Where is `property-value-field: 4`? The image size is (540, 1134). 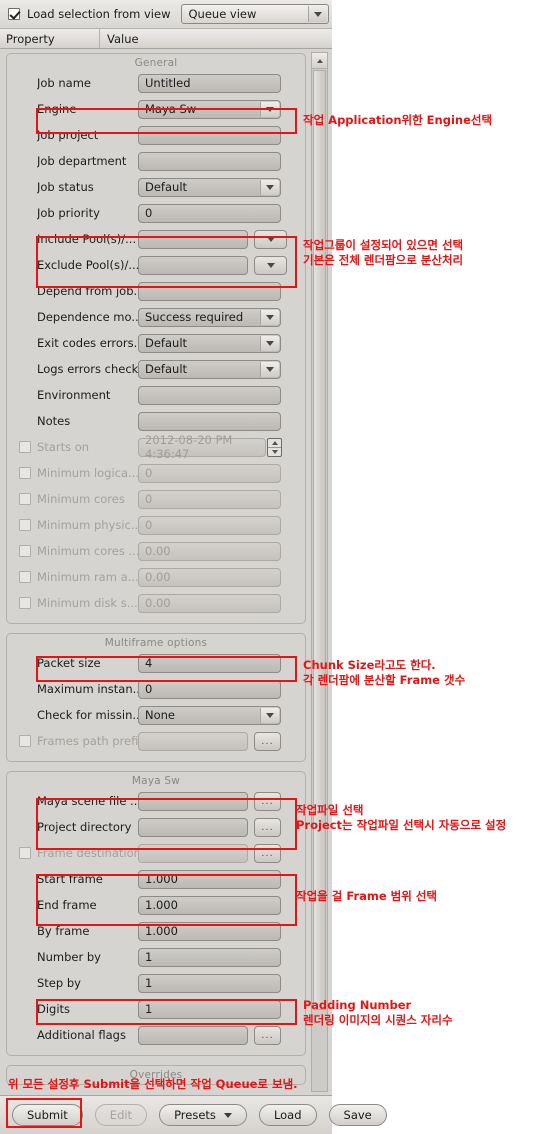
property-value-field: 4 is located at coordinates (209, 663).